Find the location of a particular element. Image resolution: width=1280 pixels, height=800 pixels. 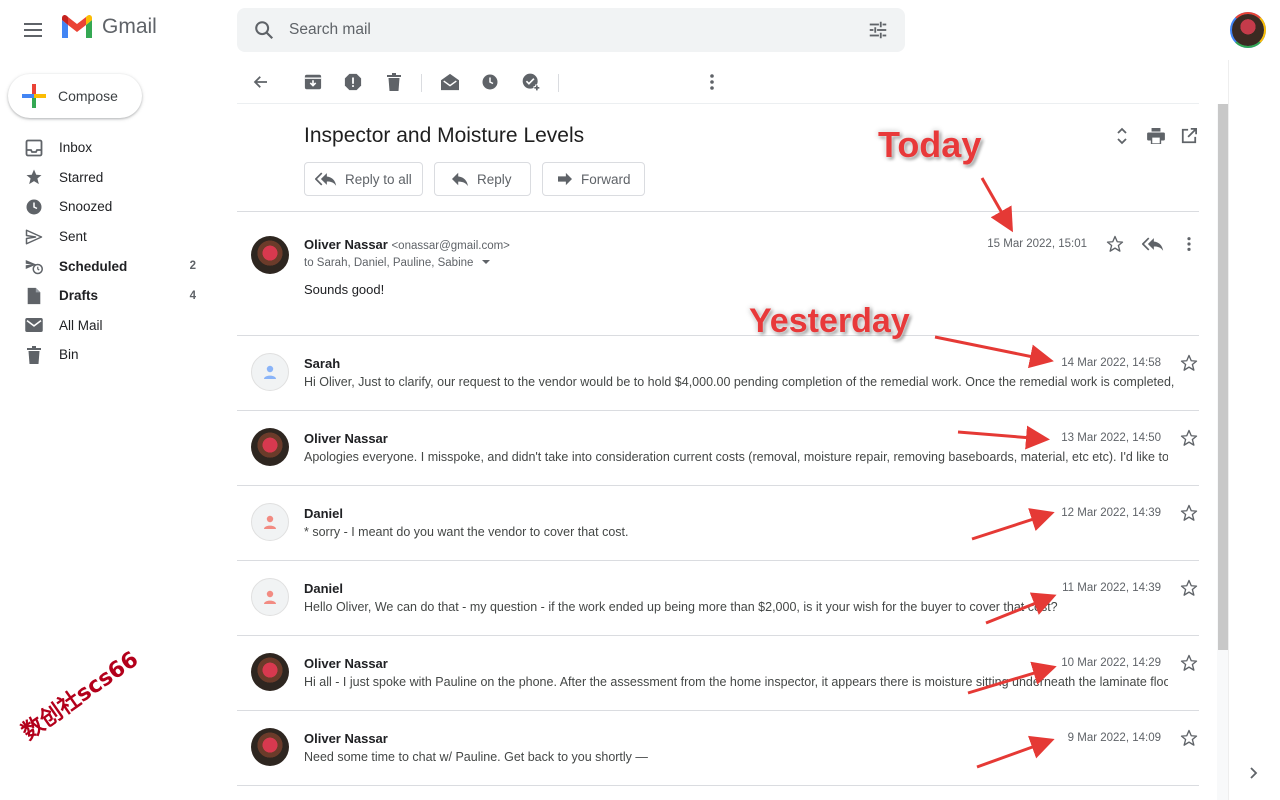

message-toolbar is located at coordinates (718, 82).